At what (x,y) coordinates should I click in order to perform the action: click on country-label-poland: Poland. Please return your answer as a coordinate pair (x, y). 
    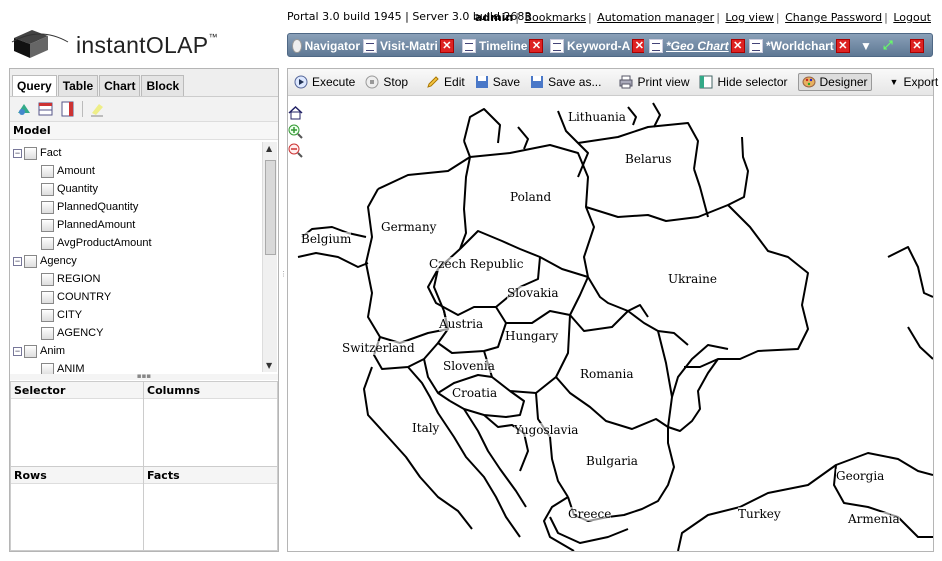
    Looking at the image, I should click on (531, 197).